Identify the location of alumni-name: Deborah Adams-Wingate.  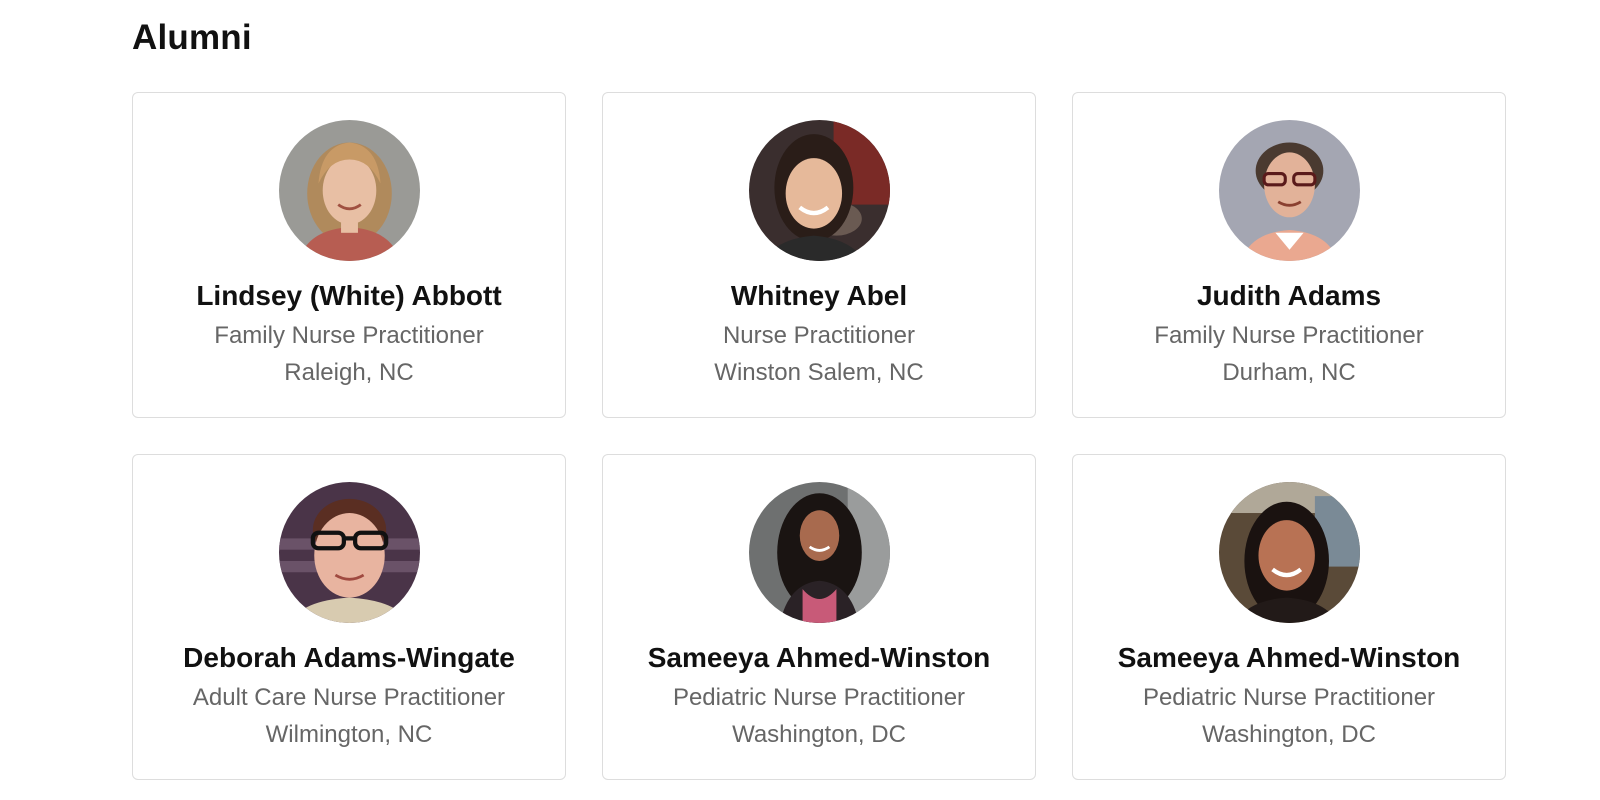
(349, 658).